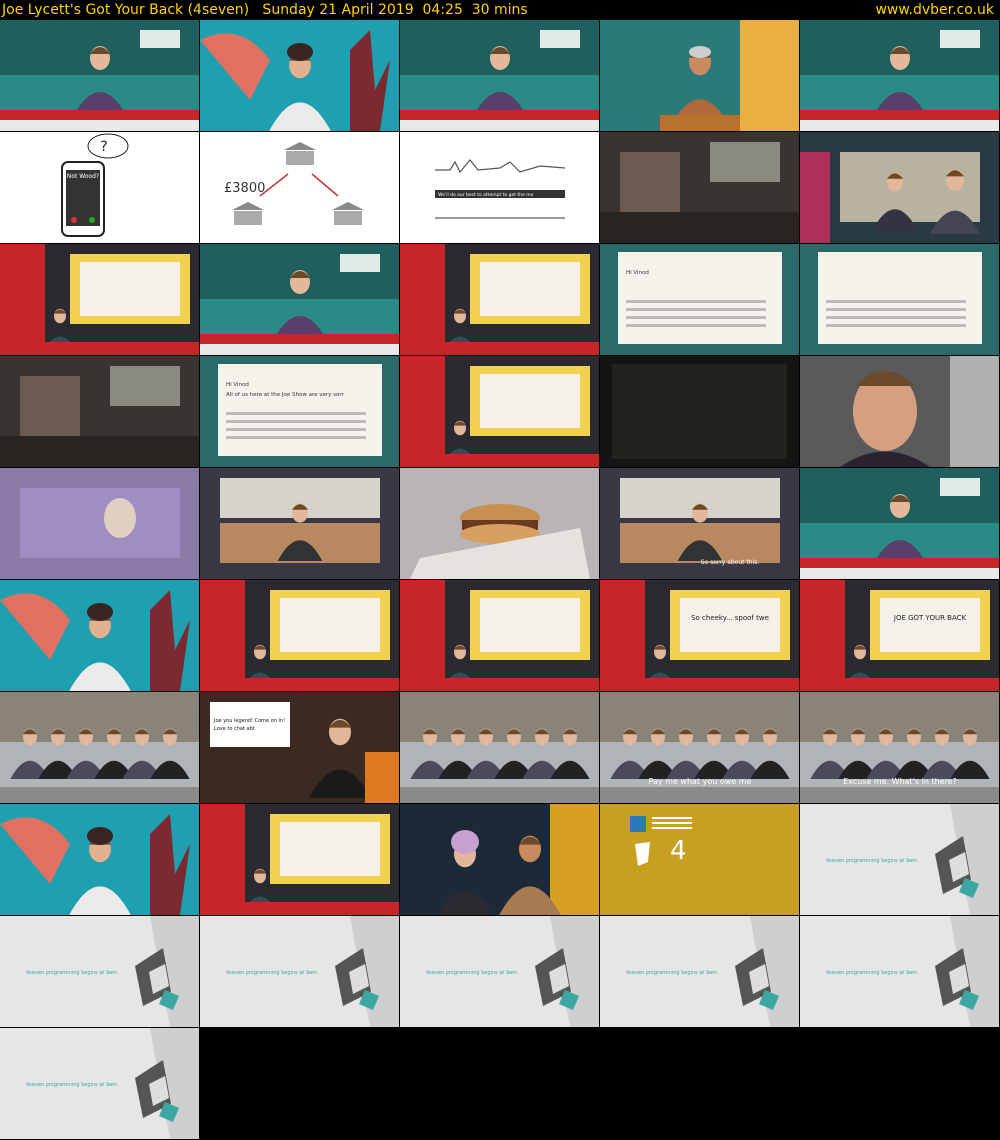 The height and width of the screenshot is (1140, 1000). Describe the element at coordinates (730, 618) in the screenshot. I see `svg-text: So cheeky... spoof twe` at that location.